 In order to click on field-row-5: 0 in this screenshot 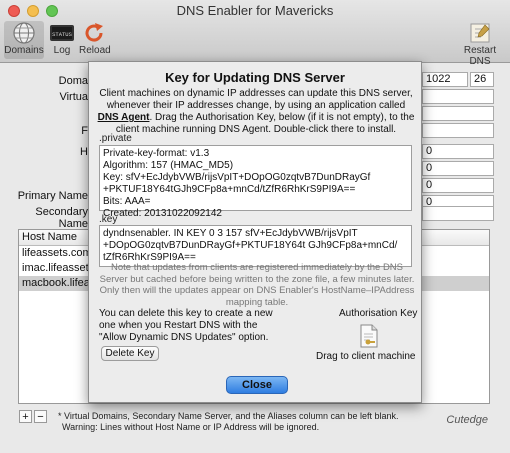, I will do `click(458, 151)`.